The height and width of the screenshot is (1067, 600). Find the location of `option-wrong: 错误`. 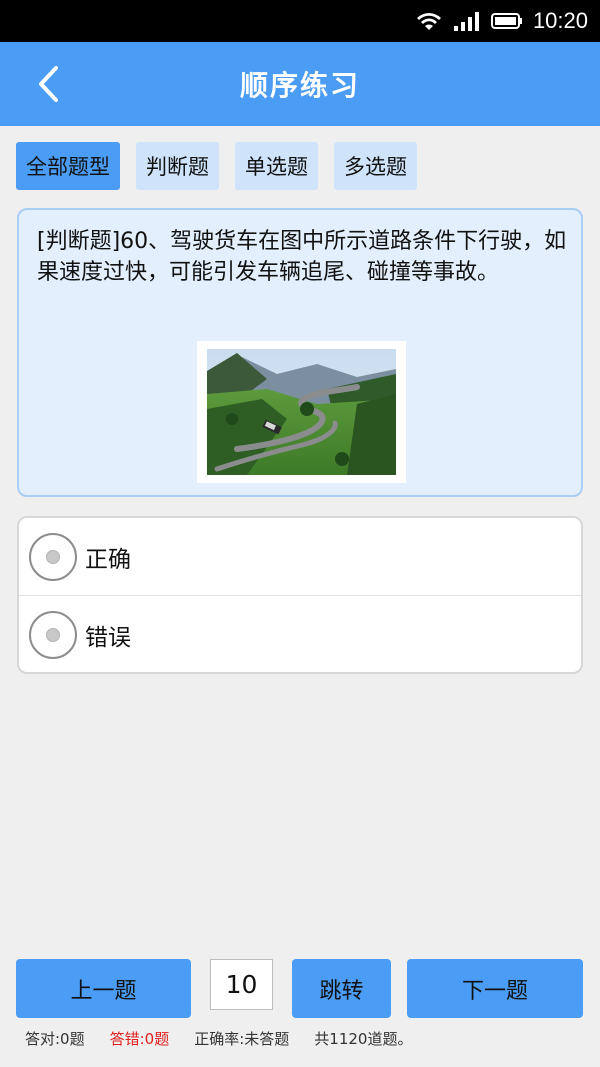

option-wrong: 错误 is located at coordinates (300, 634).